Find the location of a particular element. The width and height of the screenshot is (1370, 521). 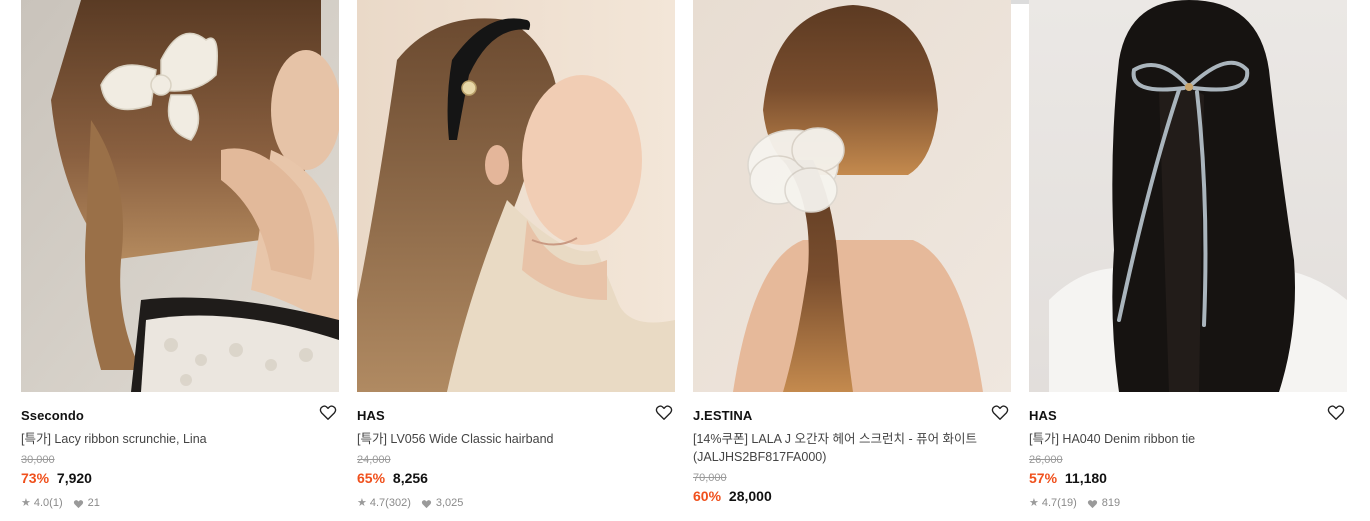

sale-price: 8,256 is located at coordinates (410, 478).